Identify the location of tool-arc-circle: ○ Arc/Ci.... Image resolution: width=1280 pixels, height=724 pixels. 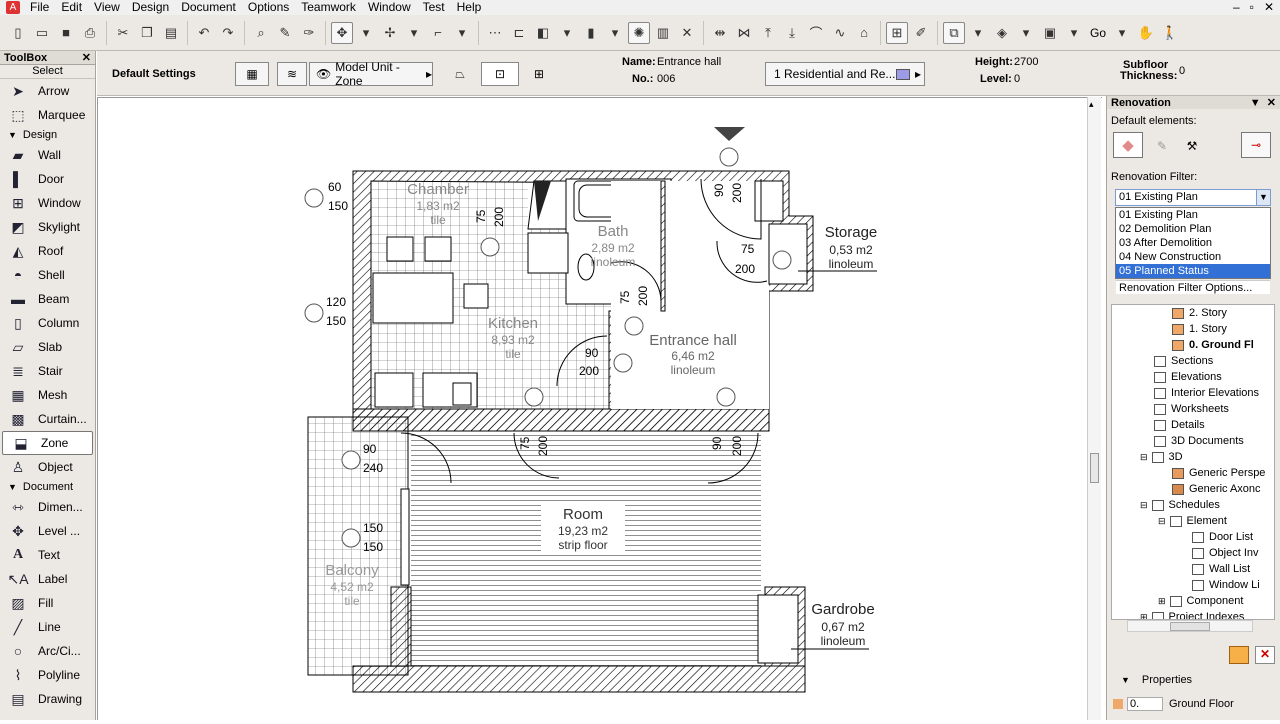
(47, 651).